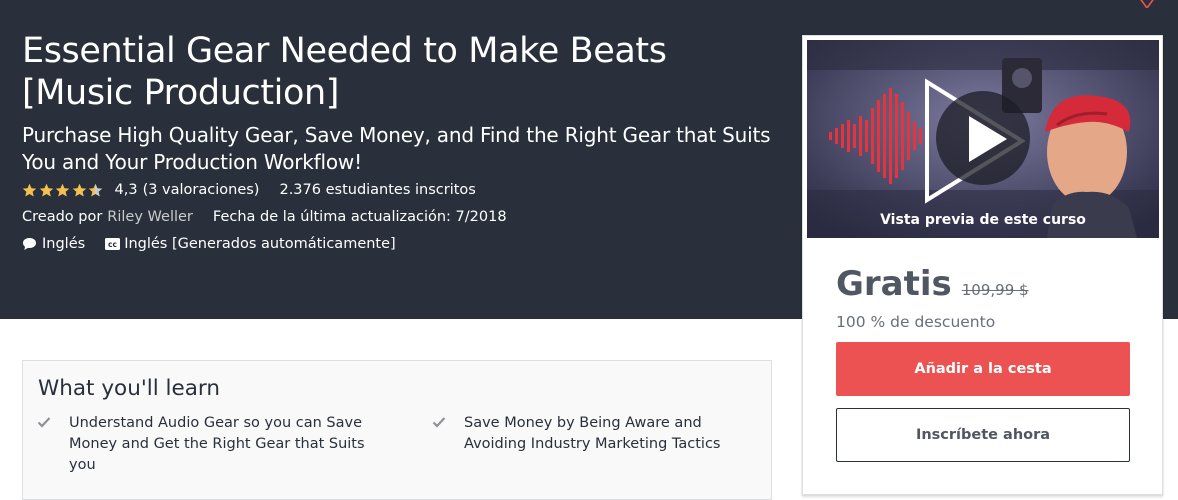  Describe the element at coordinates (359, 217) in the screenshot. I see `last-updated: Fecha de la última actualización: 7/2018` at that location.